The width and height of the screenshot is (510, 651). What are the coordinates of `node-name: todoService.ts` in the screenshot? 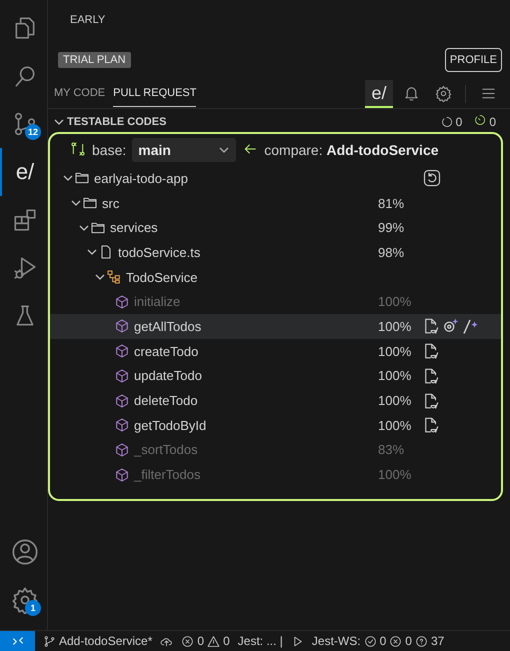 It's located at (160, 252).